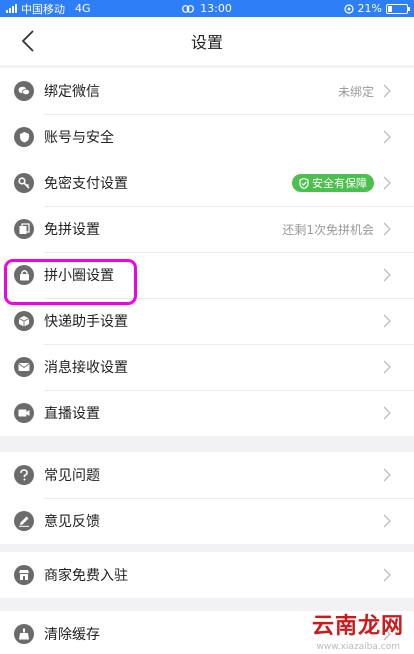 The width and height of the screenshot is (414, 654). Describe the element at coordinates (398, 8) in the screenshot. I see `battery-icon` at that location.